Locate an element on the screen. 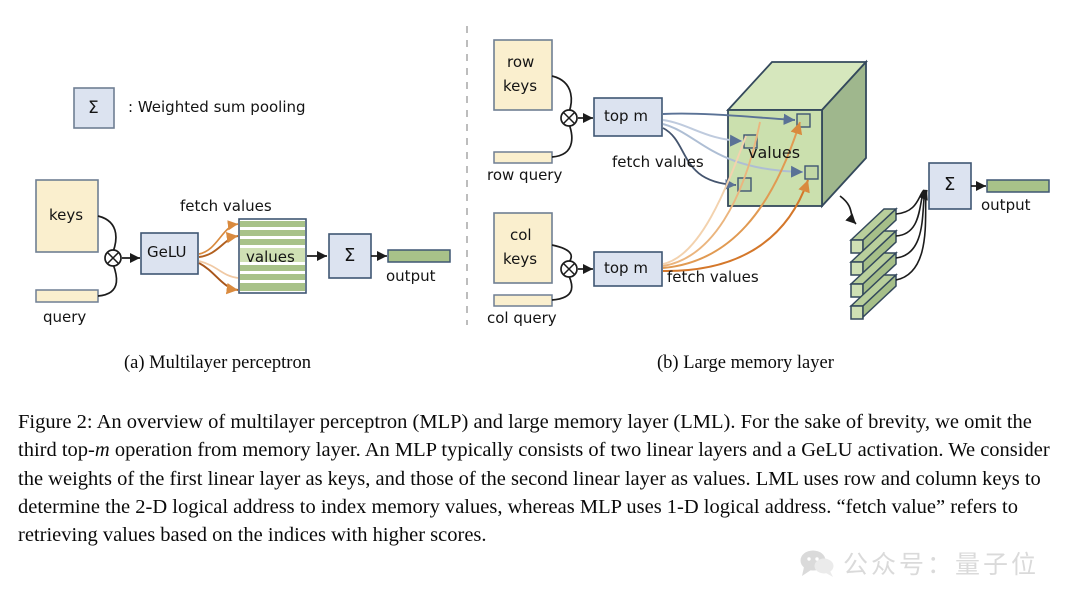 The height and width of the screenshot is (598, 1080). query-to-op-curve is located at coordinates (107, 280).